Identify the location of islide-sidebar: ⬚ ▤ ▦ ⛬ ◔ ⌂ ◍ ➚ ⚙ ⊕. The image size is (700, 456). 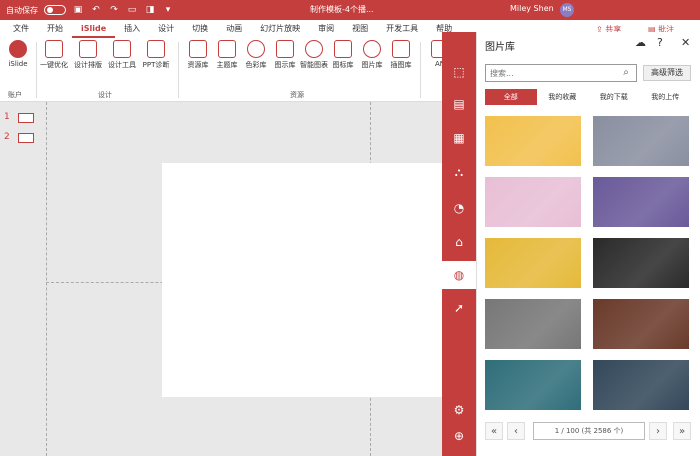
(459, 244).